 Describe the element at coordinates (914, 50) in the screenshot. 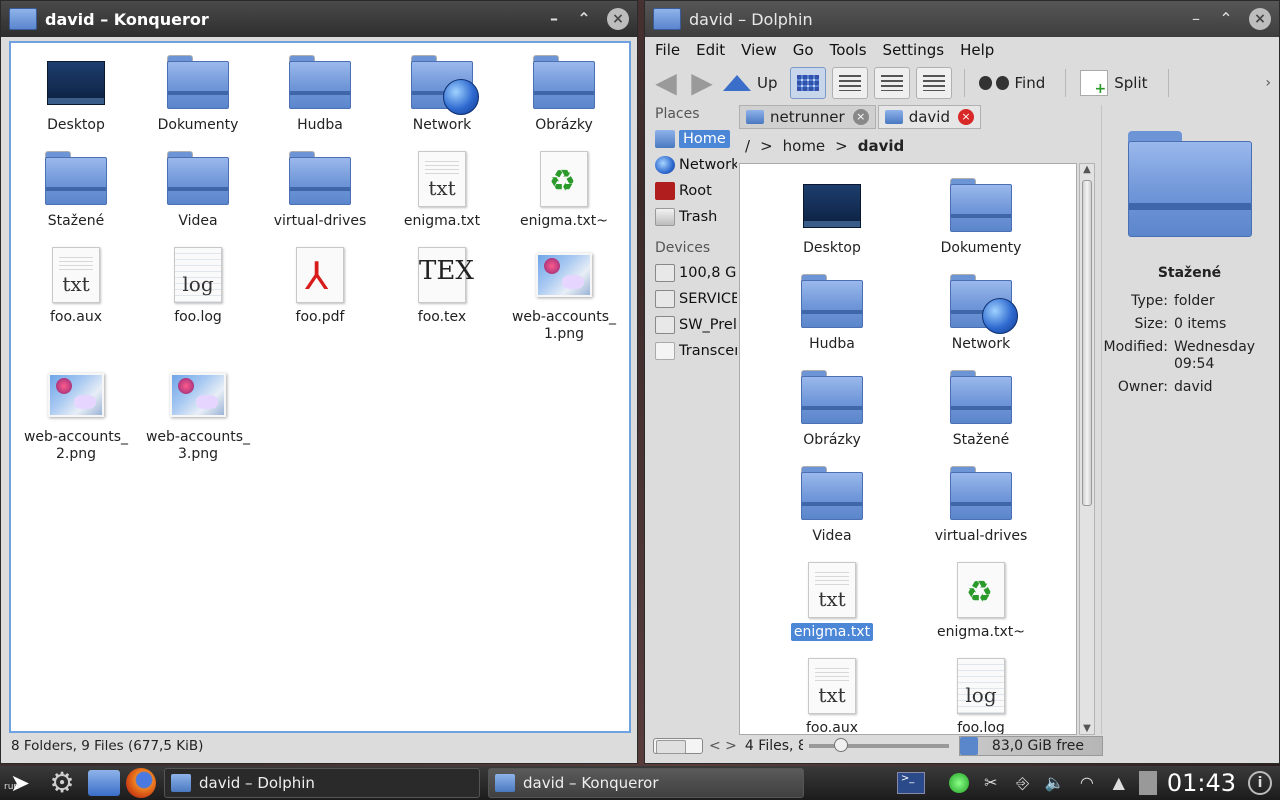

I see `menu-settings: Settings` at that location.